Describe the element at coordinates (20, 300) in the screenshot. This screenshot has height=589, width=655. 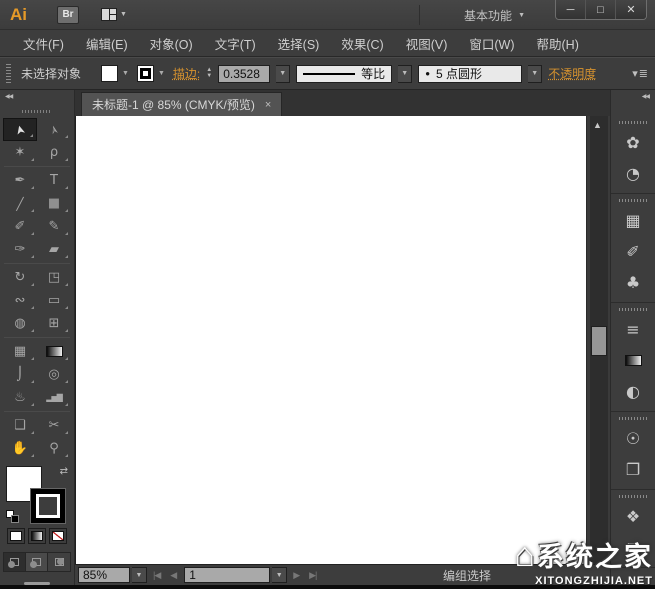
I see `width-tool: ∾` at that location.